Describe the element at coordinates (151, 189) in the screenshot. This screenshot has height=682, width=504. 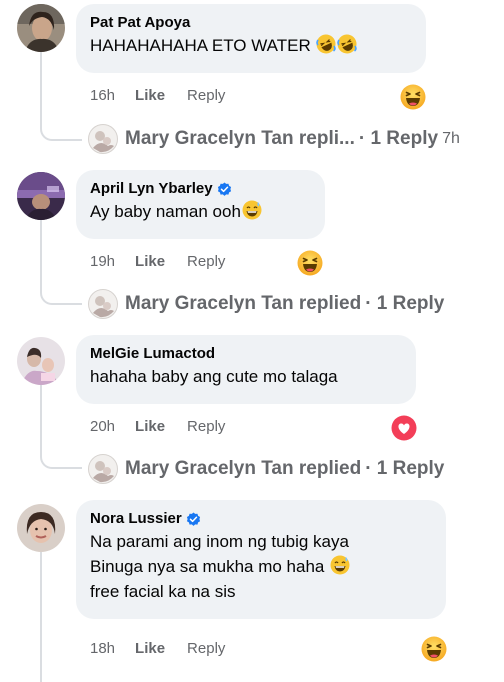
I see `author-name: April Lyn Ybarley` at that location.